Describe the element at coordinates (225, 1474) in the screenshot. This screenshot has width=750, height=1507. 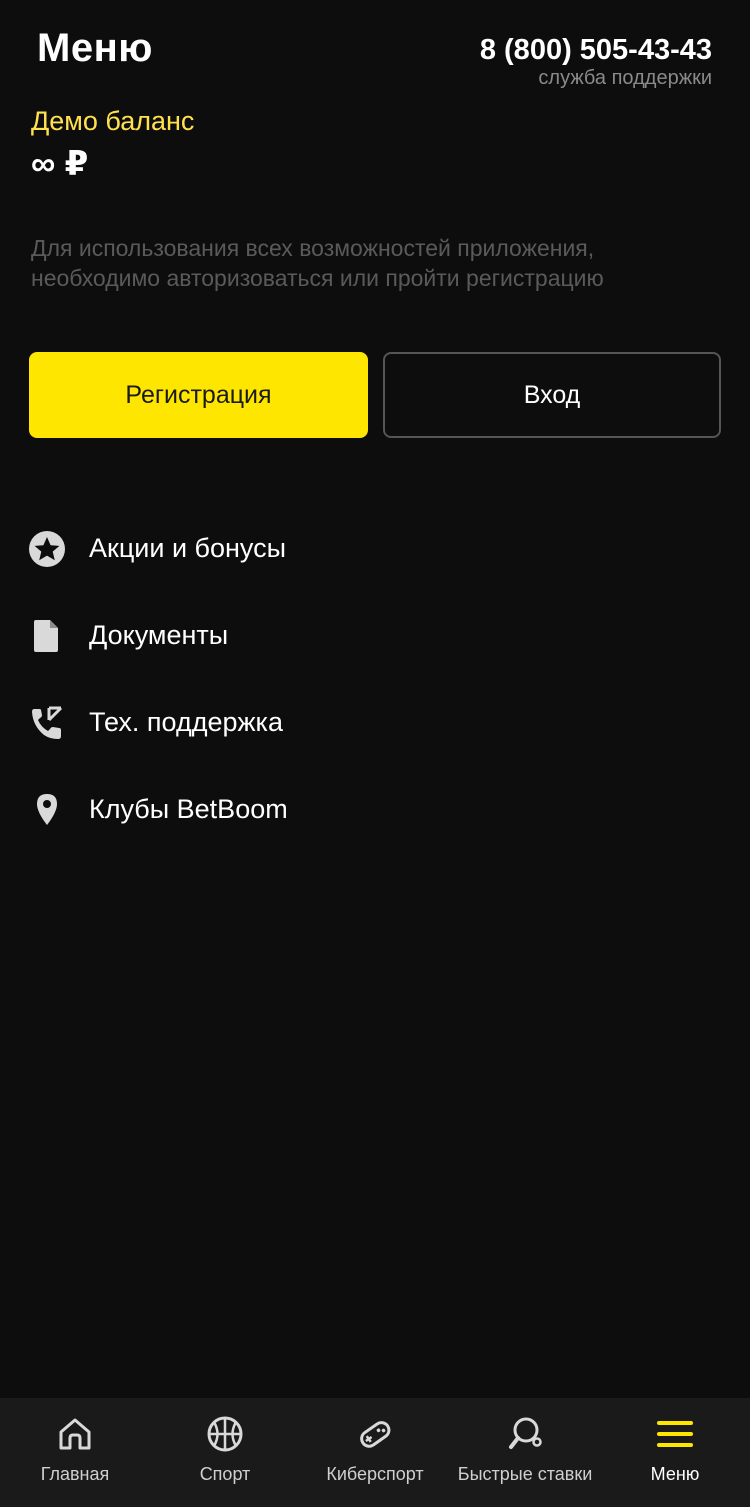
I see `tab-label: Спорт` at that location.